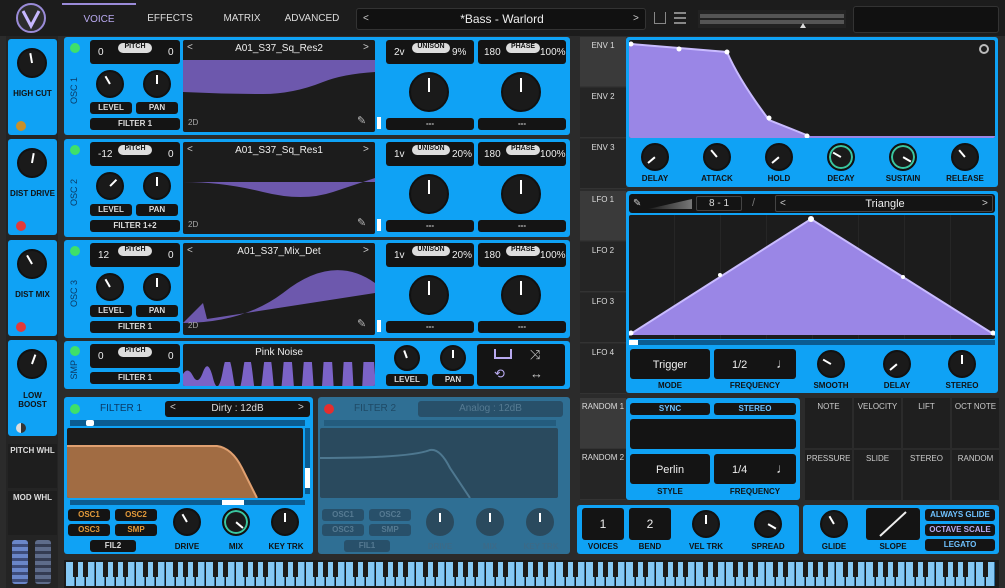 This screenshot has height=588, width=1005. What do you see at coordinates (453, 358) in the screenshot?
I see `smp-pan-knob` at bounding box center [453, 358].